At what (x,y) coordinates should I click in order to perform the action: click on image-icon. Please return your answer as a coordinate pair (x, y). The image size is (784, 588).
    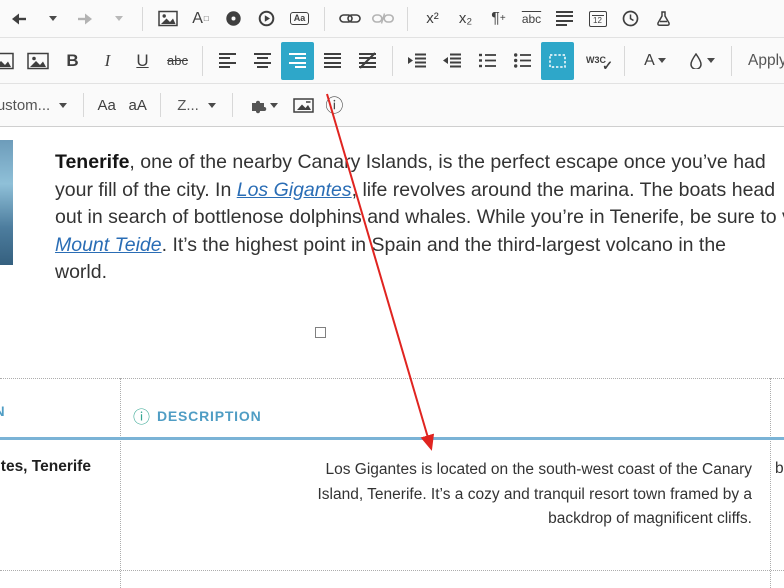
    Looking at the image, I should click on (37, 60).